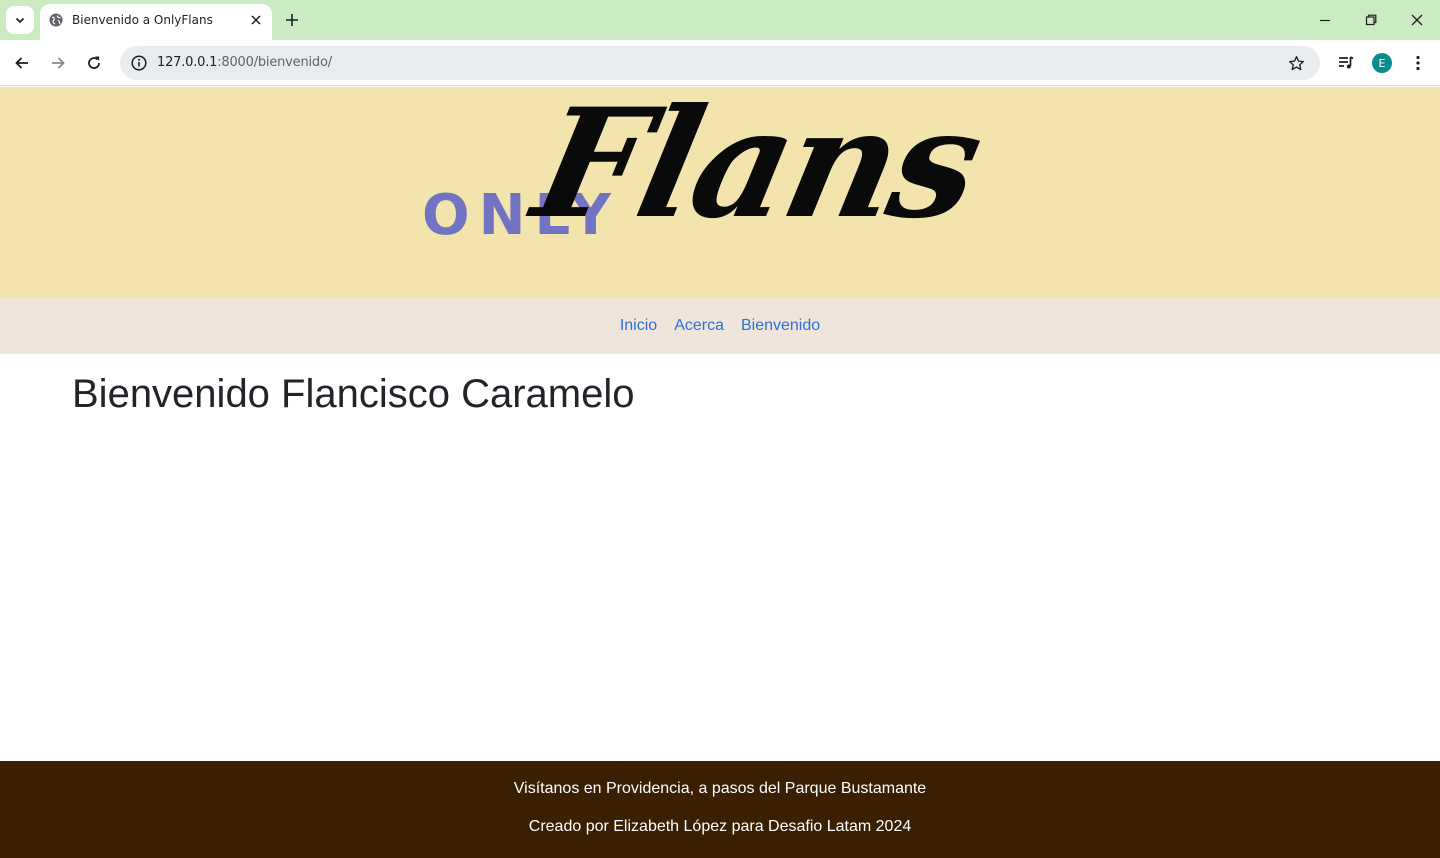 The width and height of the screenshot is (1440, 858). What do you see at coordinates (353, 394) in the screenshot?
I see `page-title: Bienvenido Flancisco Caramelo` at bounding box center [353, 394].